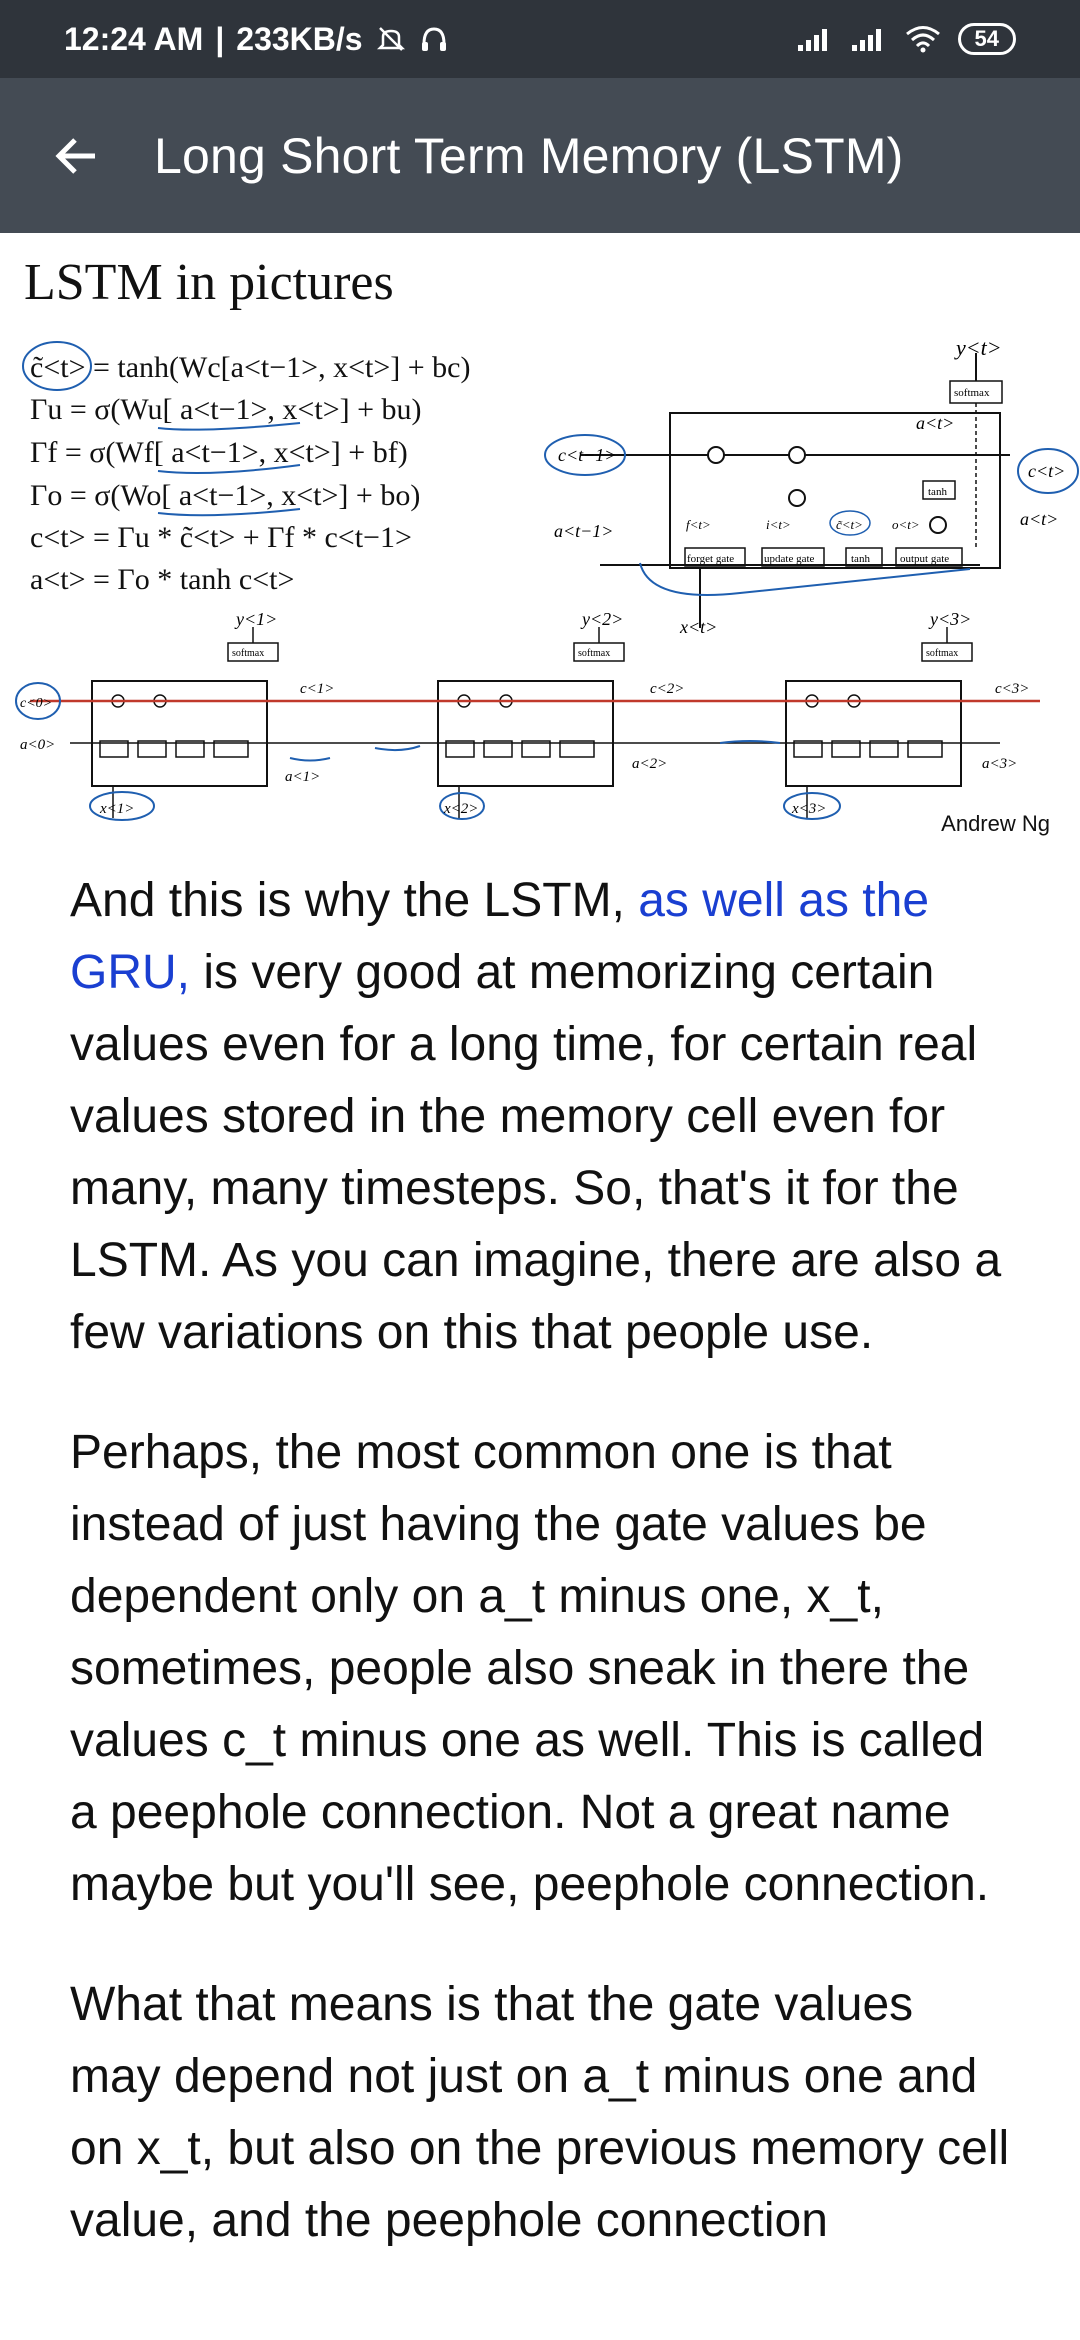 This screenshot has width=1080, height=2340. What do you see at coordinates (1046, 471) in the screenshot?
I see `cell-label-c-out: c<t>` at bounding box center [1046, 471].